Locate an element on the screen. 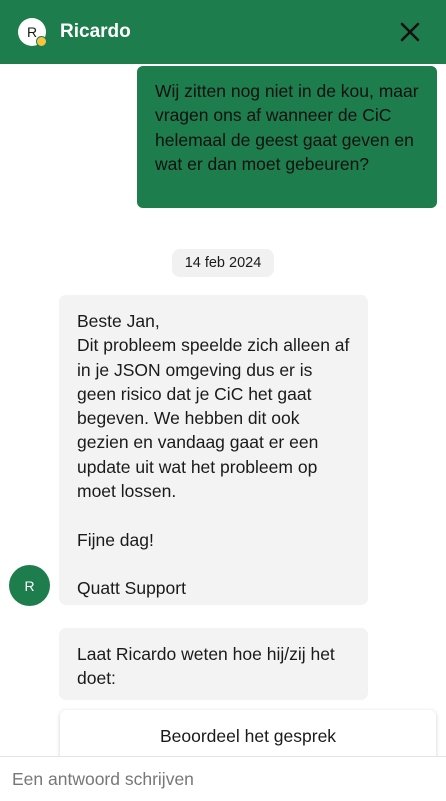 The image size is (446, 801). composer-bar is located at coordinates (223, 778).